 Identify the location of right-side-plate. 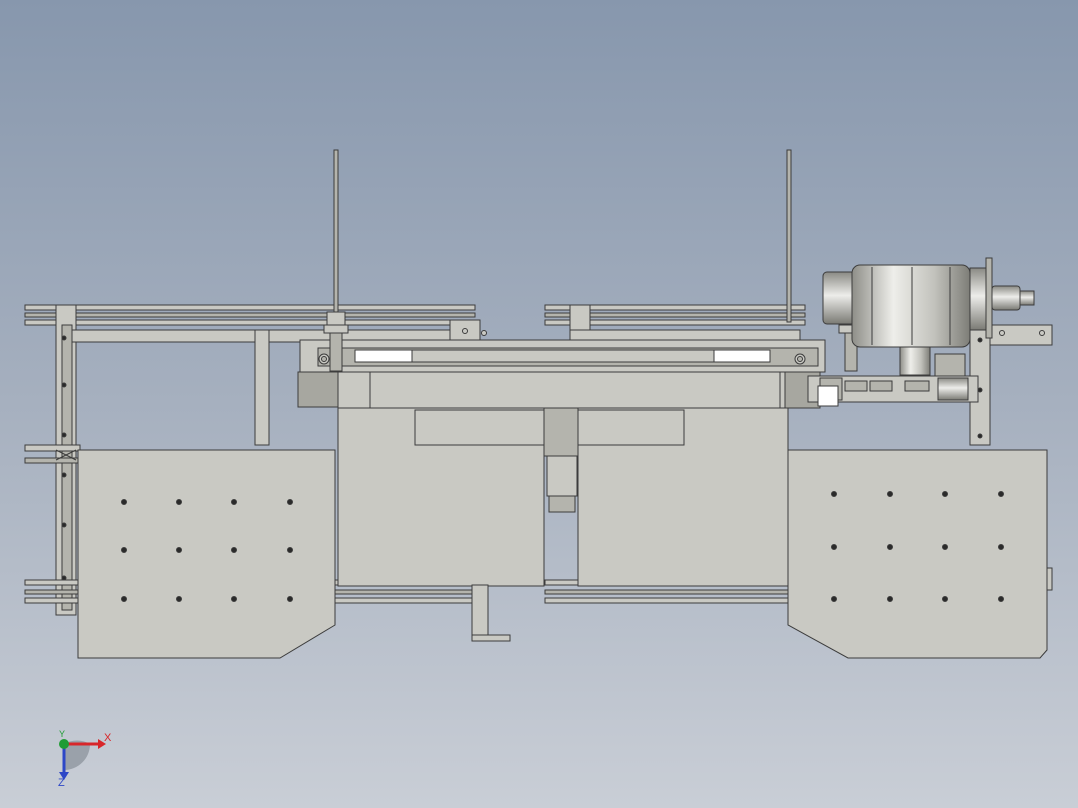
(920, 554).